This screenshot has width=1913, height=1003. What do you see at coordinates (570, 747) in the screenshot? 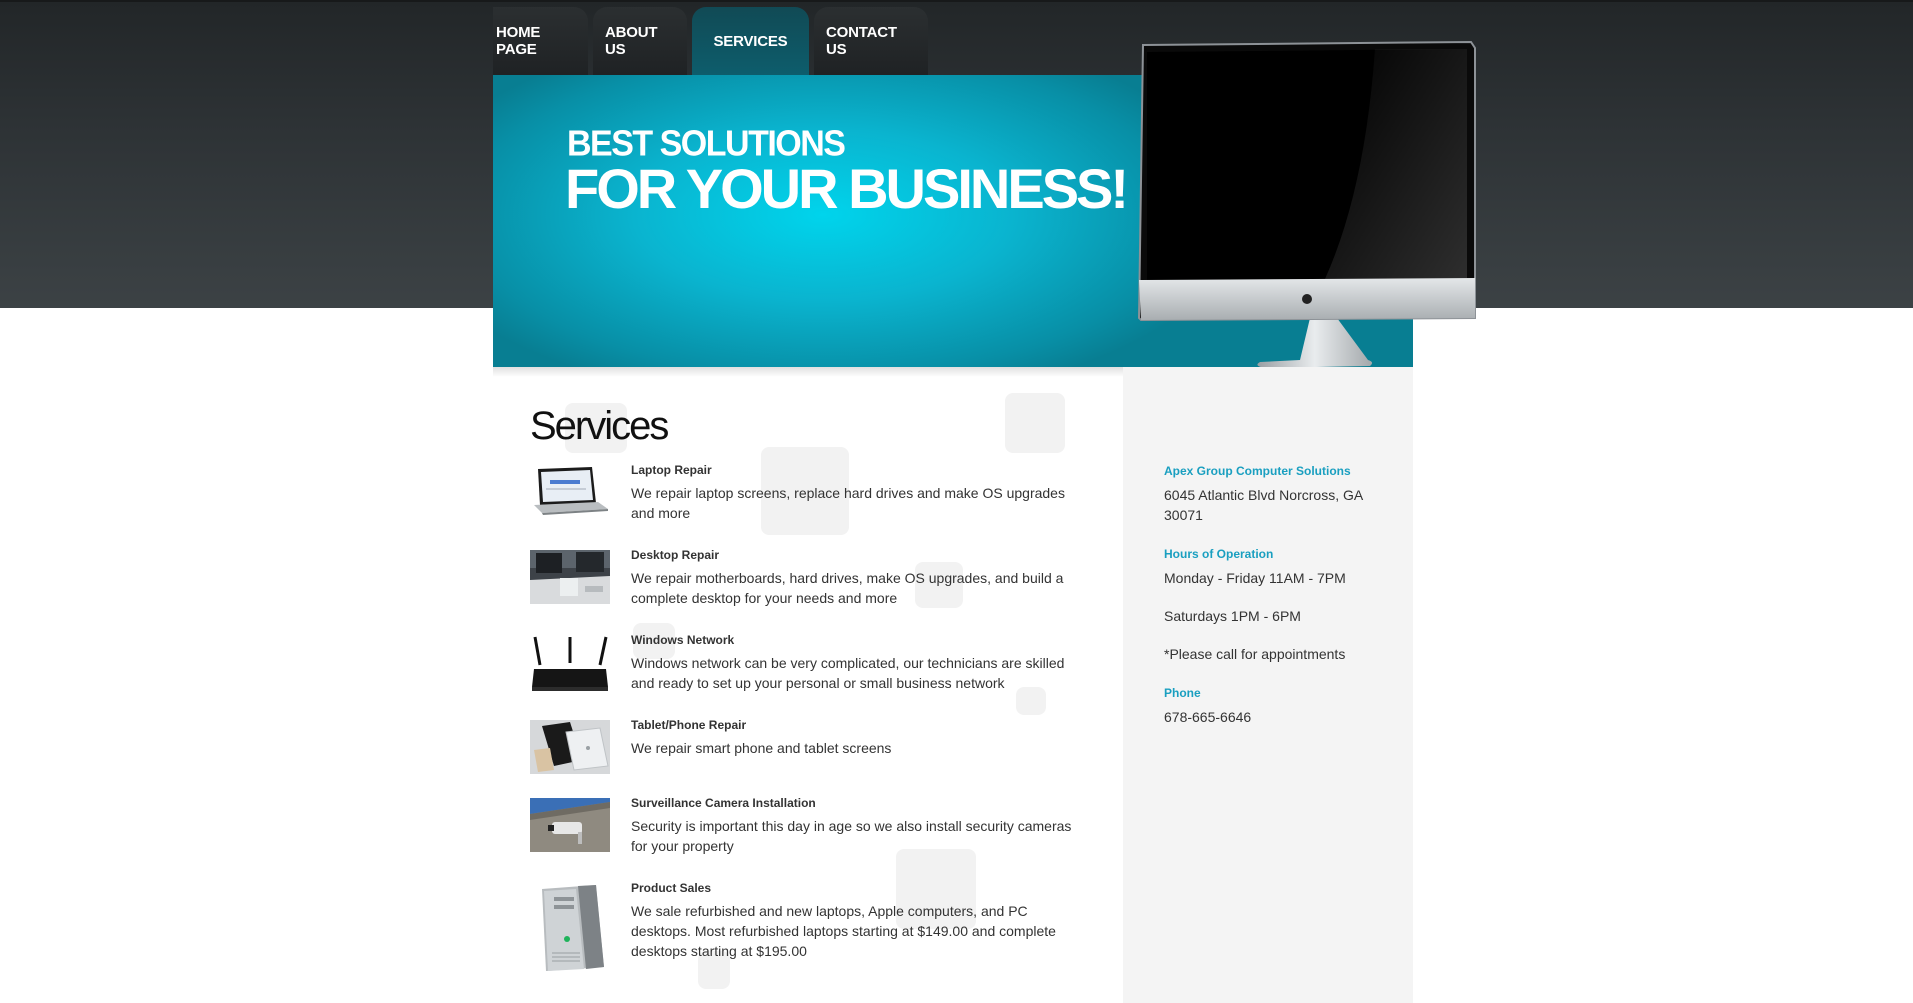
I see `tablet-icon` at bounding box center [570, 747].